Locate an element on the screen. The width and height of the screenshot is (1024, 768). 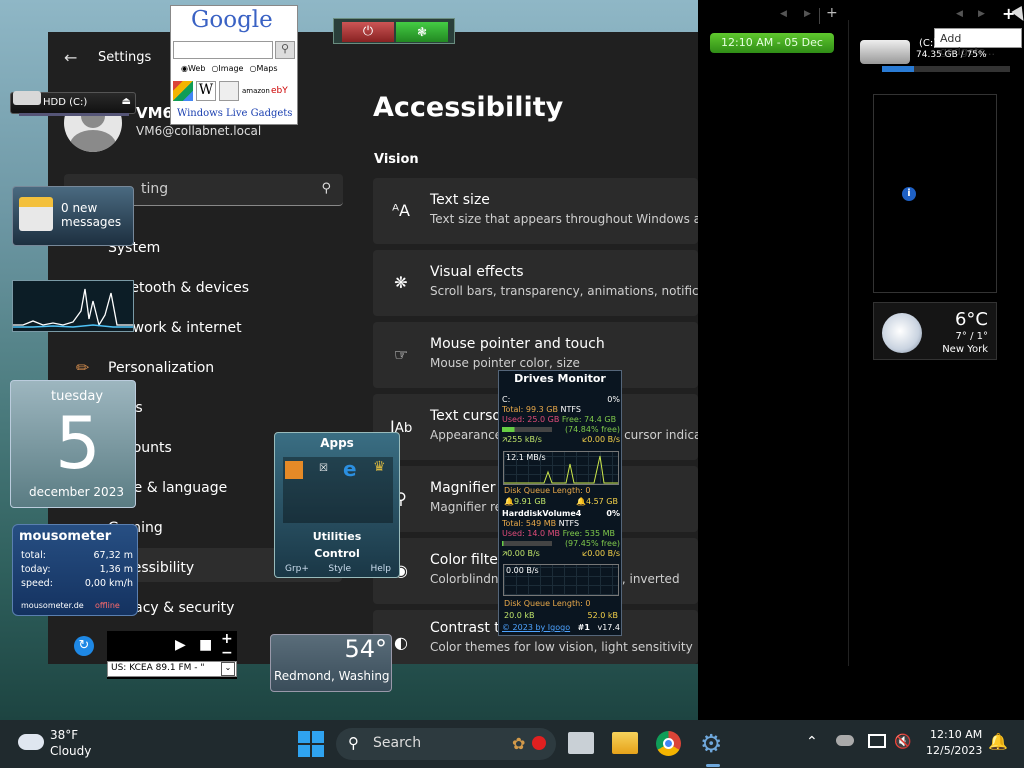
chevron-down-icon: ⌄ is located at coordinates (228, 669).